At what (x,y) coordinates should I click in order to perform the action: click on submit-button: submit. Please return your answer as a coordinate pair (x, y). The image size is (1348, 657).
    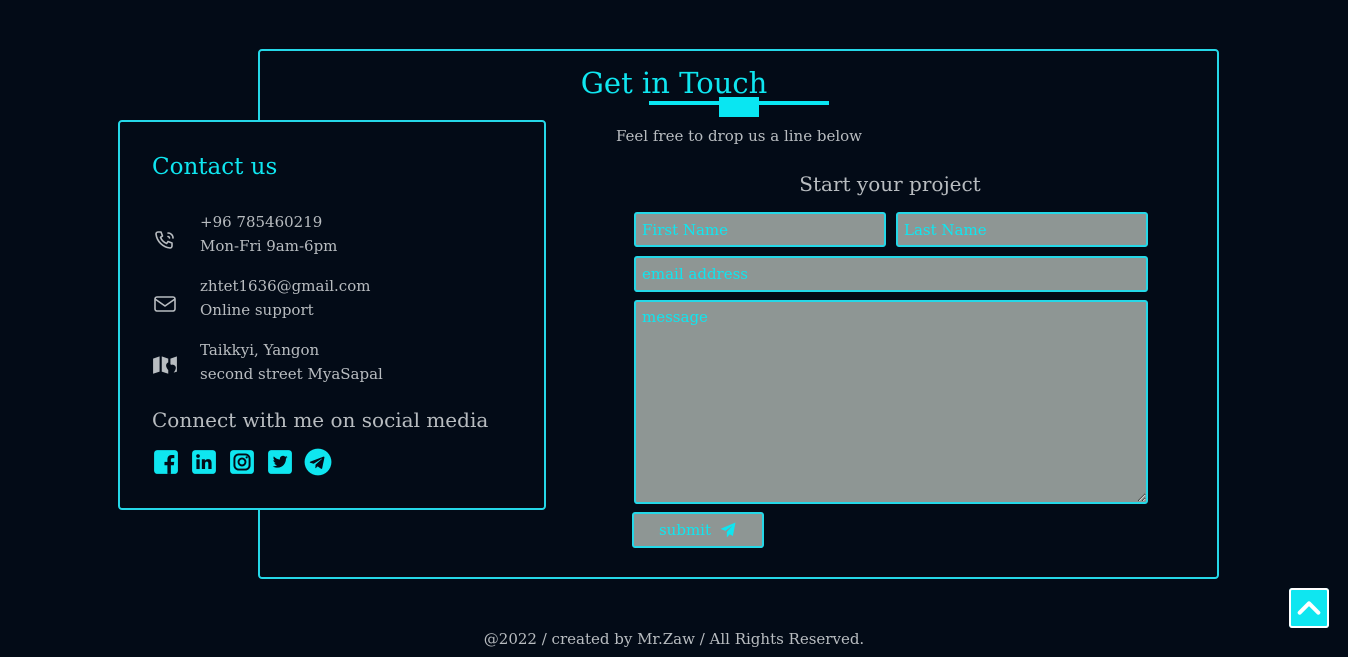
    Looking at the image, I should click on (698, 530).